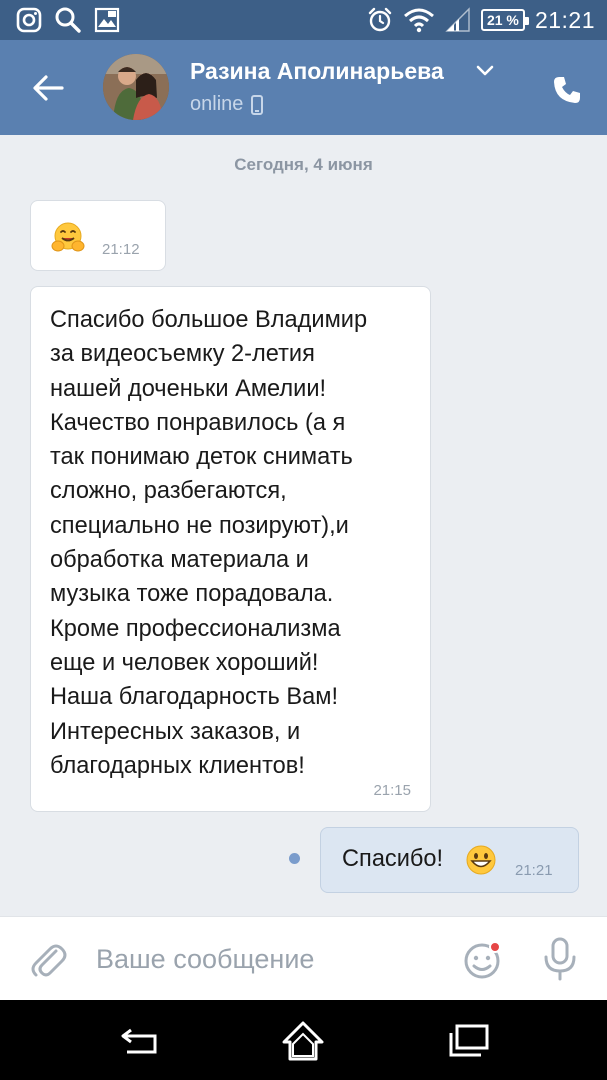 The image size is (607, 1080). I want to click on hugging-face-icon, so click(68, 237).